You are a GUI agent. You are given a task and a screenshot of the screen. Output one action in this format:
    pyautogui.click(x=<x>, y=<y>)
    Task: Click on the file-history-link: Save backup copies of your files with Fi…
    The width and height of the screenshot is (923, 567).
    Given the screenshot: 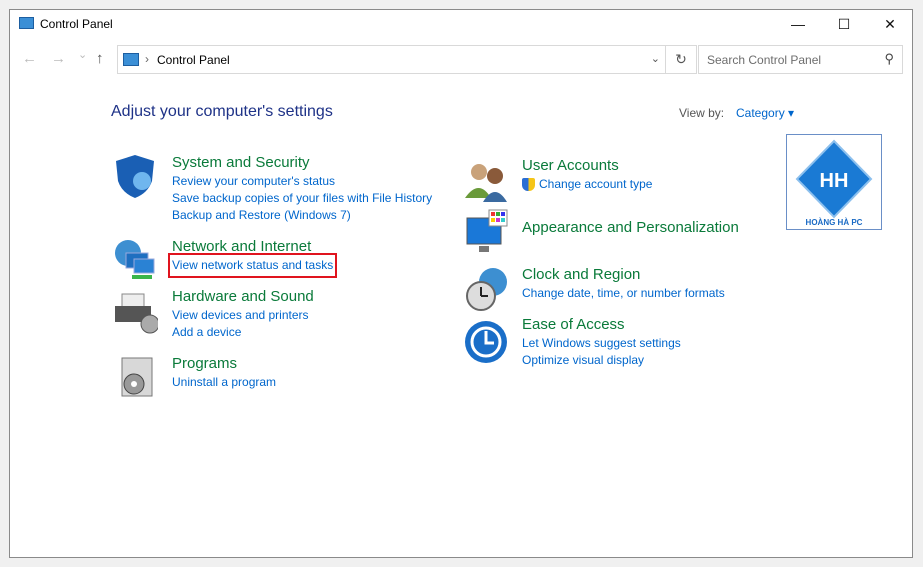 What is the action you would take?
    pyautogui.click(x=302, y=198)
    